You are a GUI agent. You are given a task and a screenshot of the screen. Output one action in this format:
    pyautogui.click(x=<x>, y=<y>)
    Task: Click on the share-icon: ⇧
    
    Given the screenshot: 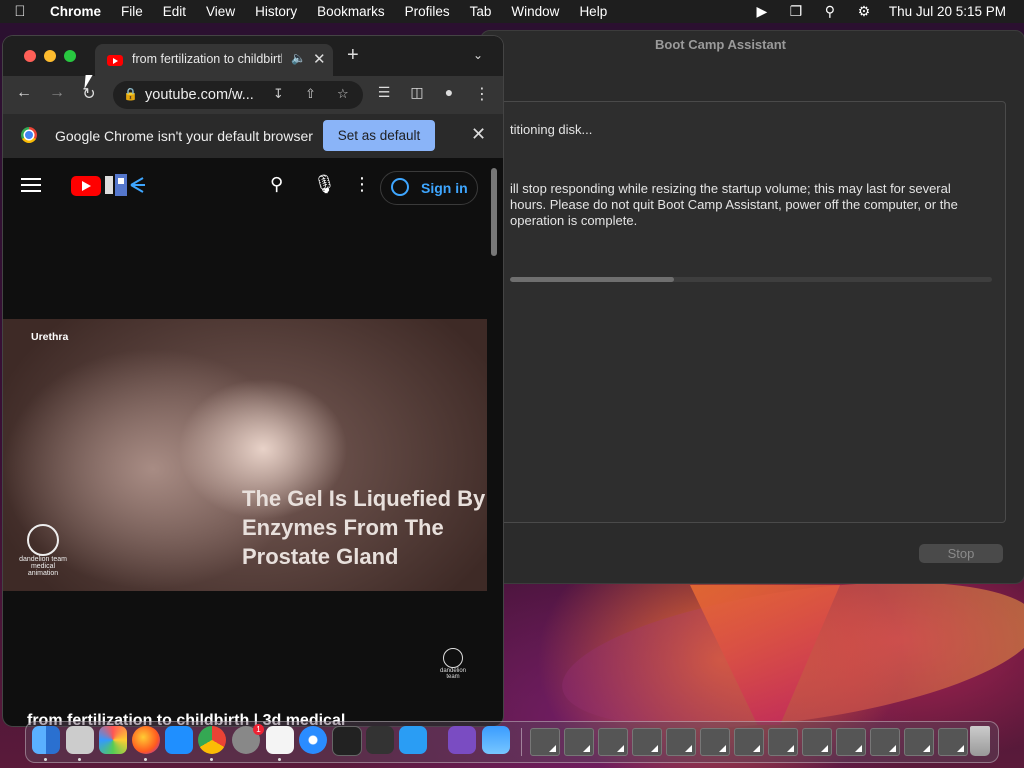 What is the action you would take?
    pyautogui.click(x=310, y=94)
    